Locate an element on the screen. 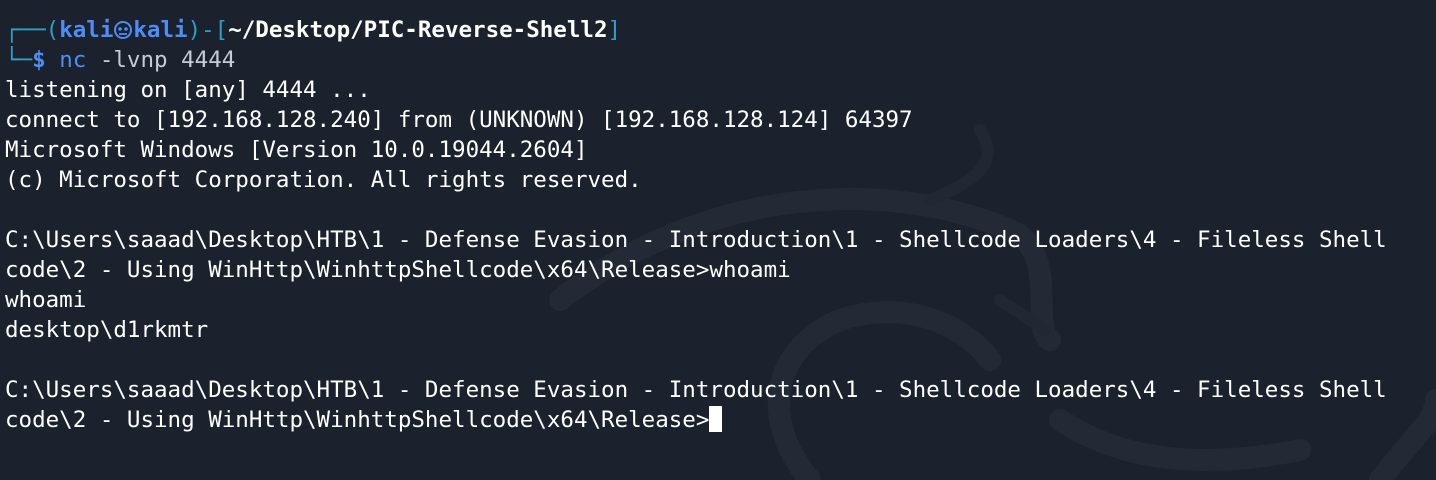 The width and height of the screenshot is (1436, 480). prompt-bracket-end: ] is located at coordinates (614, 30).